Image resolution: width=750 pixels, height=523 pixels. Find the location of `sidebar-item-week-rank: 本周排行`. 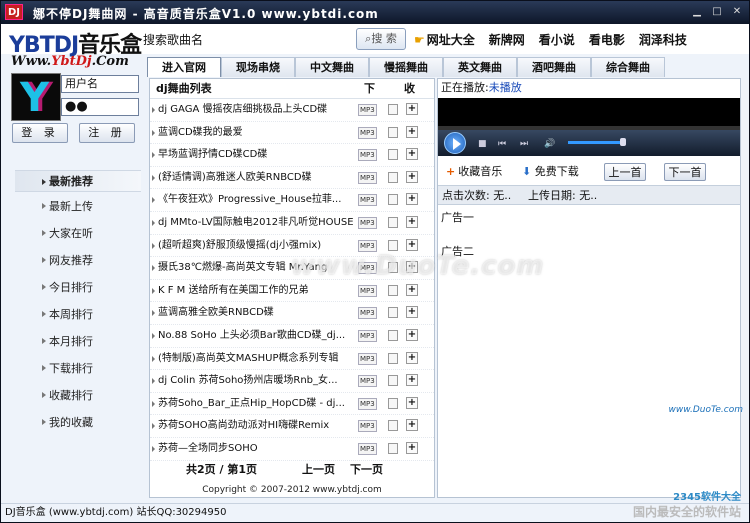

sidebar-item-week-rank: 本周排行 is located at coordinates (78, 318).